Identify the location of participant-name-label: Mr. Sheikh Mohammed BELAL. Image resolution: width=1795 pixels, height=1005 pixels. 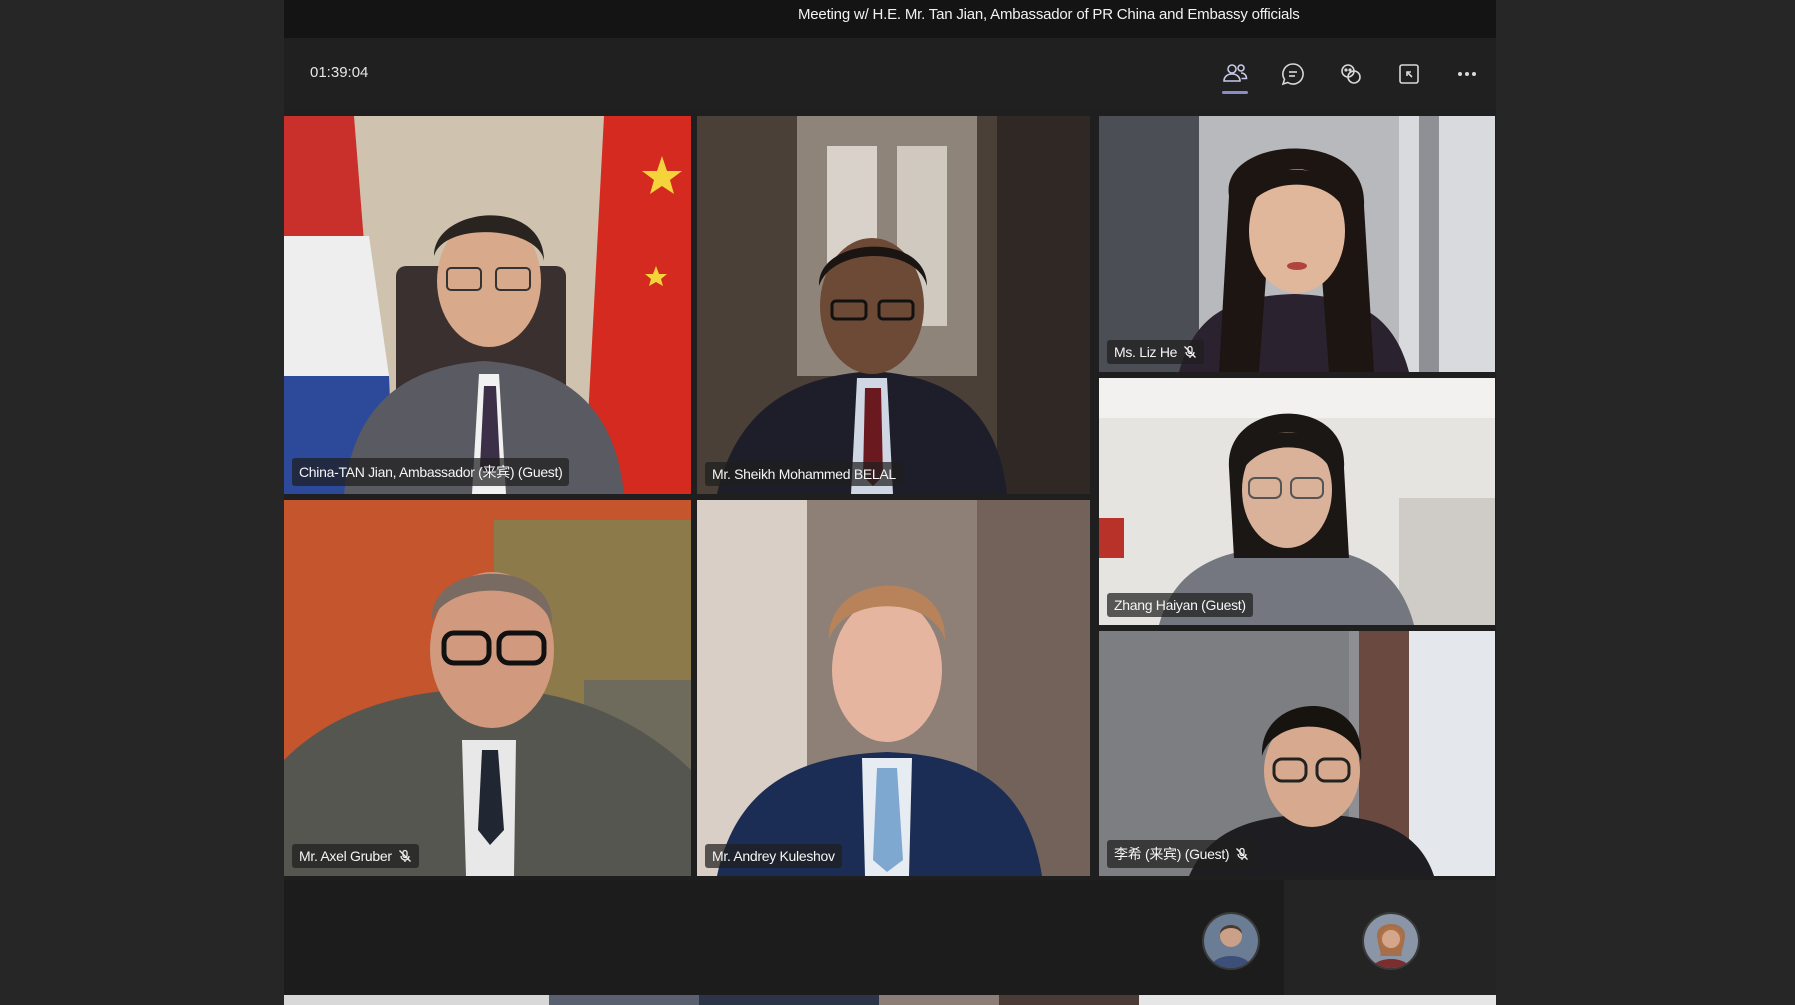
(804, 474).